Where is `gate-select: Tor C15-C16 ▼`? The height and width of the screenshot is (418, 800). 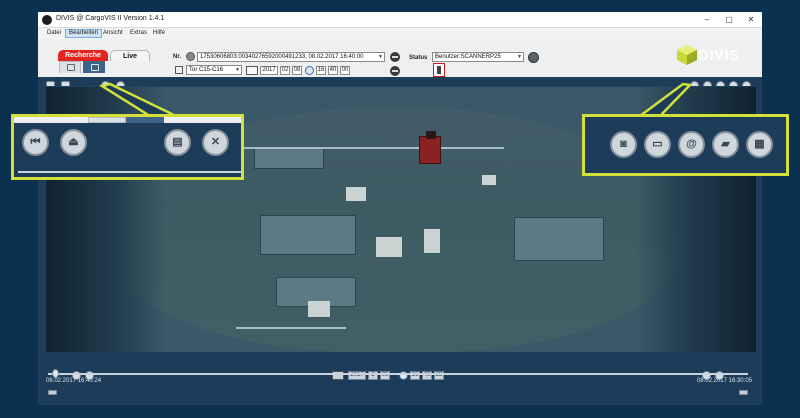 gate-select: Tor C15-C16 ▼ is located at coordinates (214, 70).